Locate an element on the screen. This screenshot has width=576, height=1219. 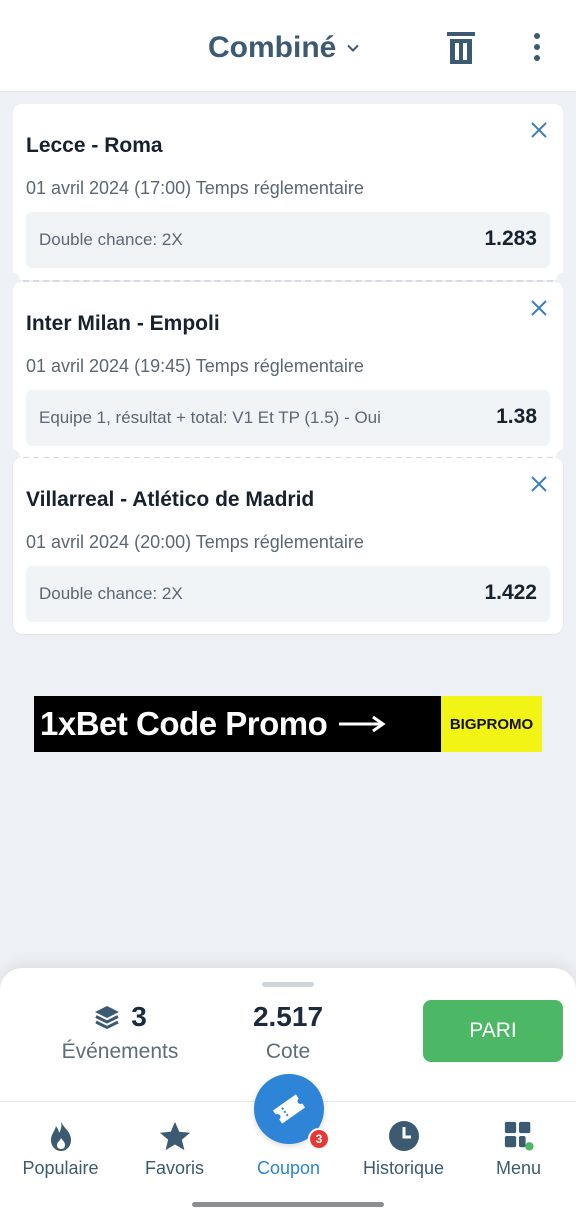
app-header: Combiné is located at coordinates (288, 46).